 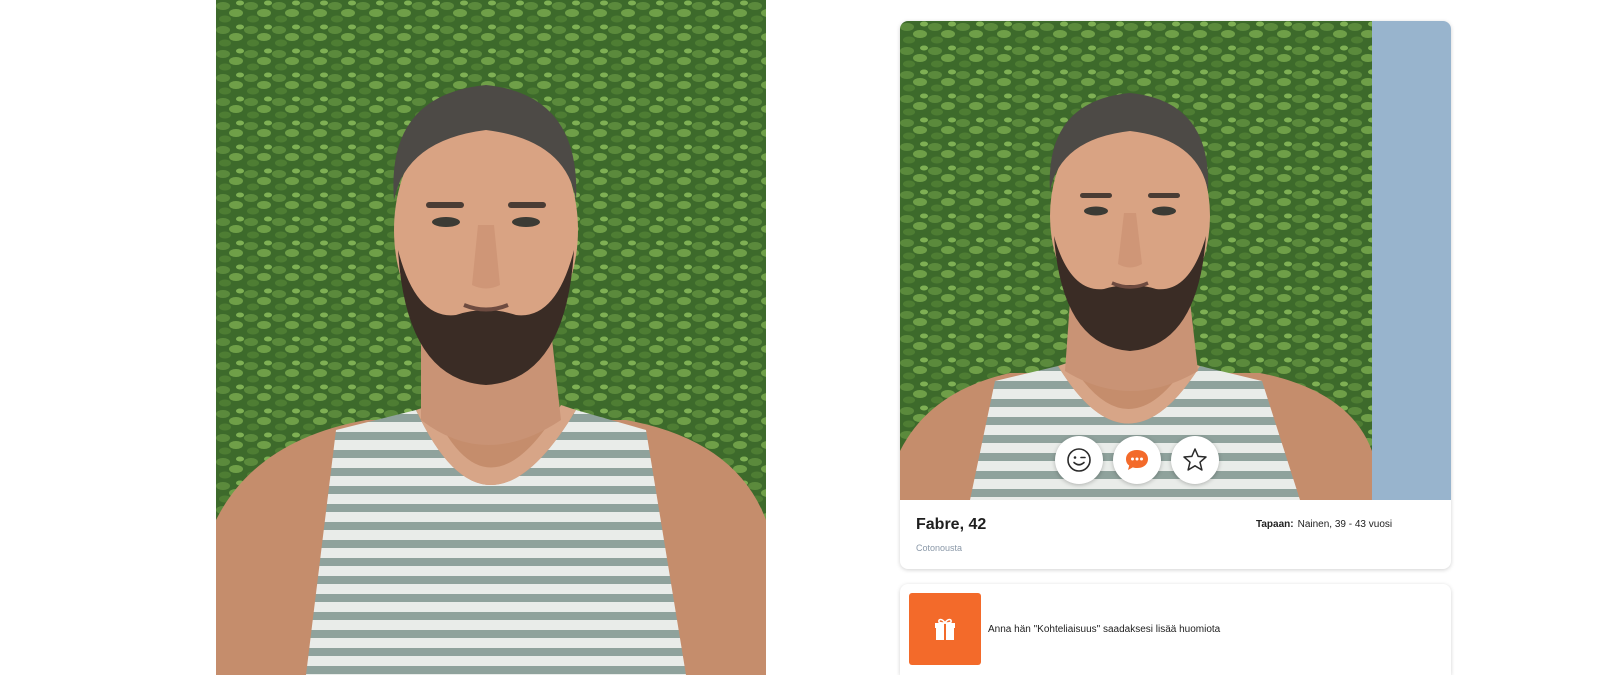 I want to click on seeking-value: Nainen, 39 - 43 vuosi, so click(x=1345, y=524).